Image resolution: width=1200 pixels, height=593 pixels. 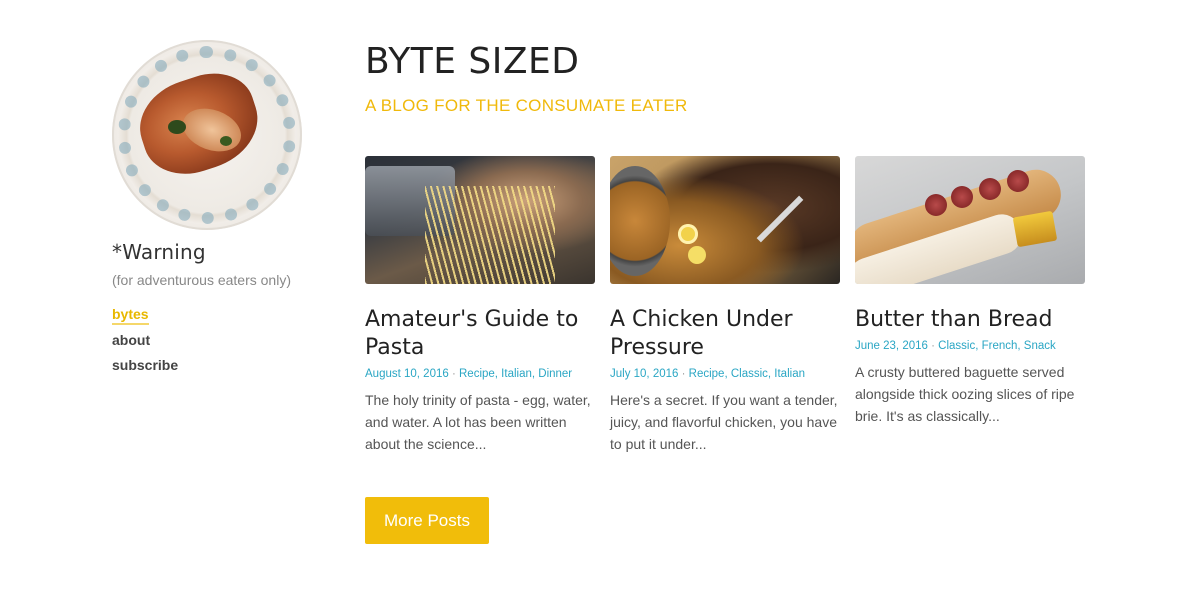 I want to click on avatar-image, so click(x=207, y=135).